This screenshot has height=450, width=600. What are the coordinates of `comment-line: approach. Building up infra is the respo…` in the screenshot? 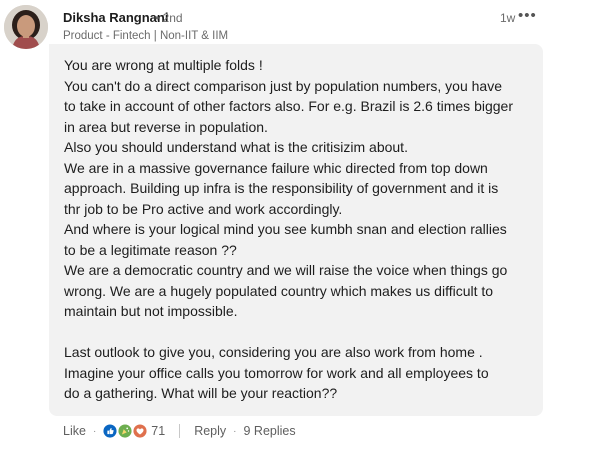 It's located at (281, 188).